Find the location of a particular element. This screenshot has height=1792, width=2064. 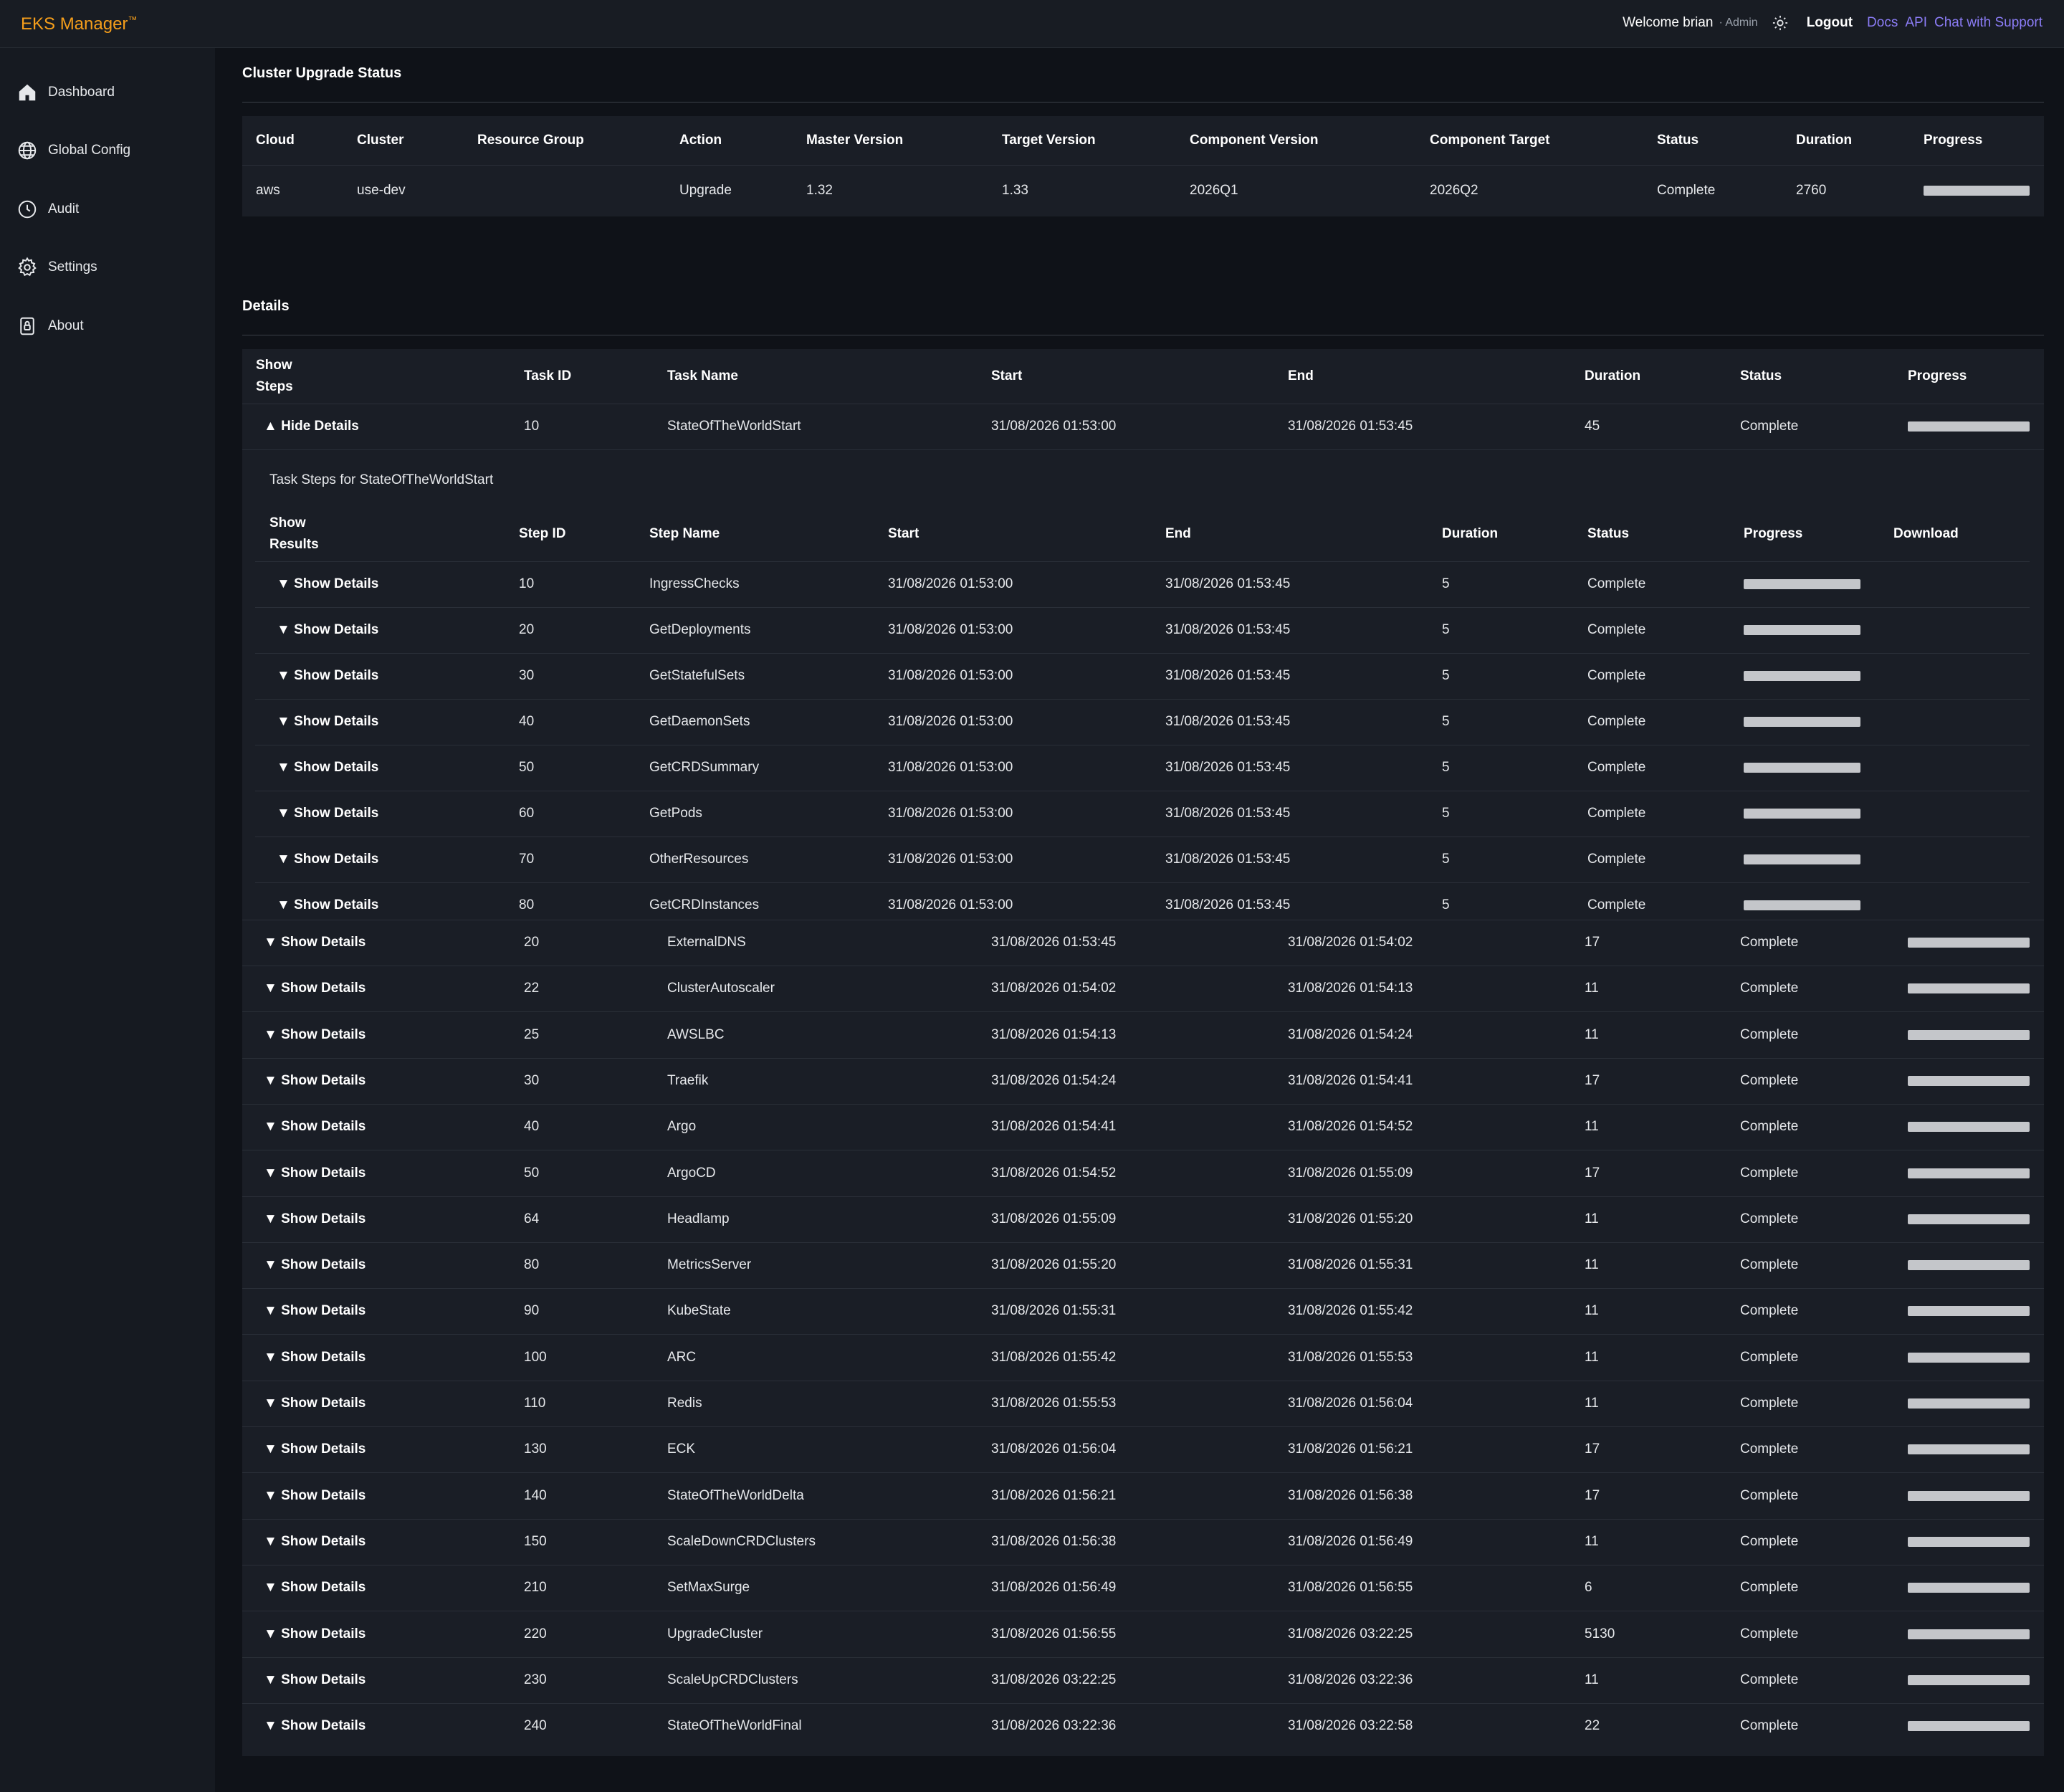

cell-step-name: GetStatefulSets is located at coordinates (697, 676).